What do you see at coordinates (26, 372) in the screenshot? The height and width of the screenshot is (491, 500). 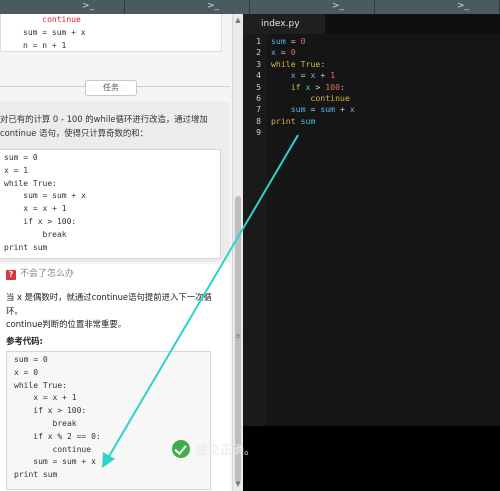 I see `code-line: x = 0` at bounding box center [26, 372].